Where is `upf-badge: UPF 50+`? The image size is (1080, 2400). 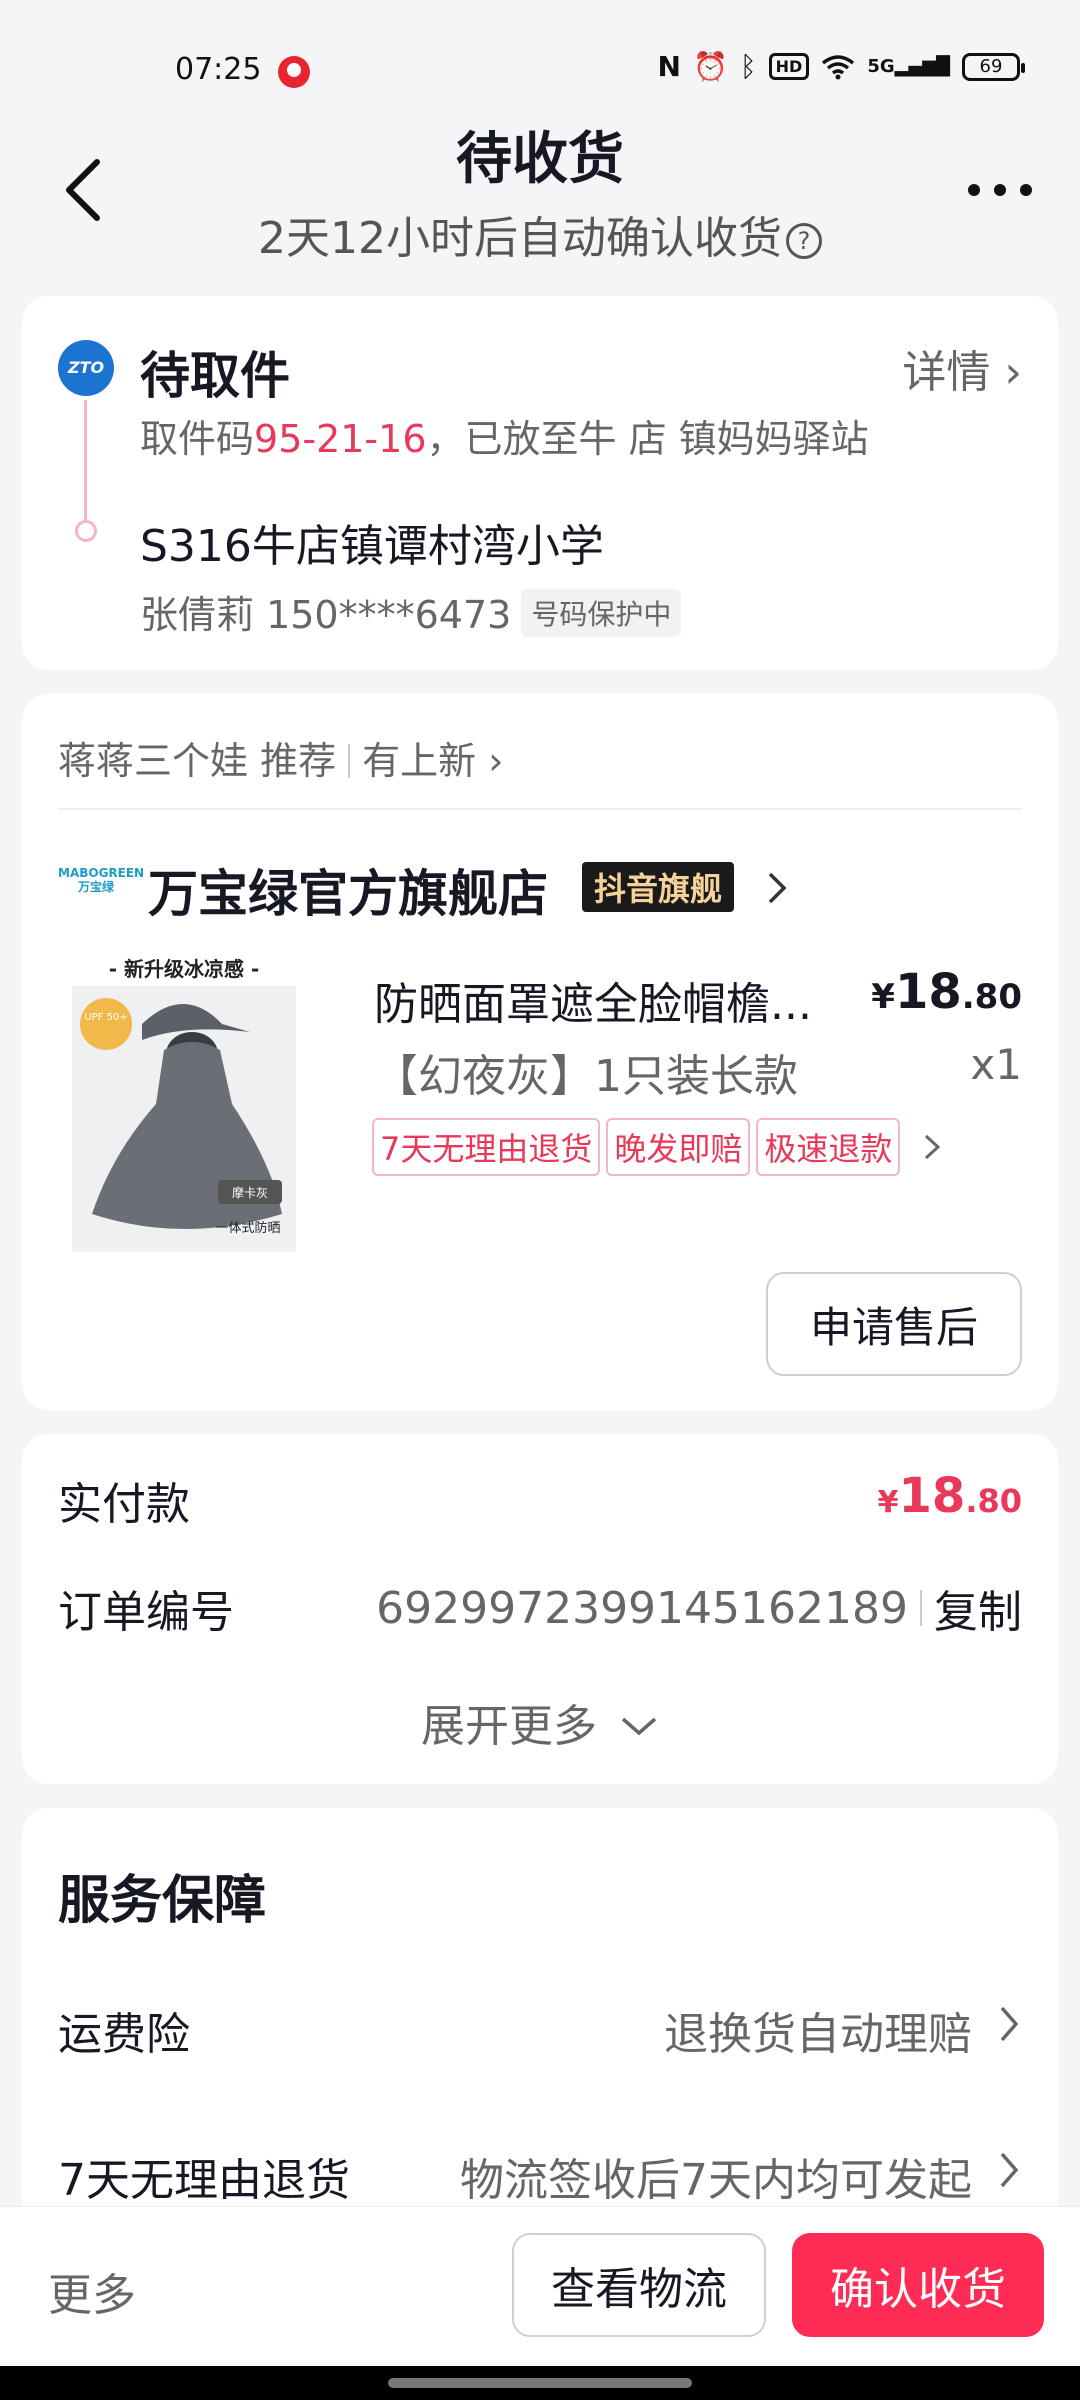 upf-badge: UPF 50+ is located at coordinates (105, 1017).